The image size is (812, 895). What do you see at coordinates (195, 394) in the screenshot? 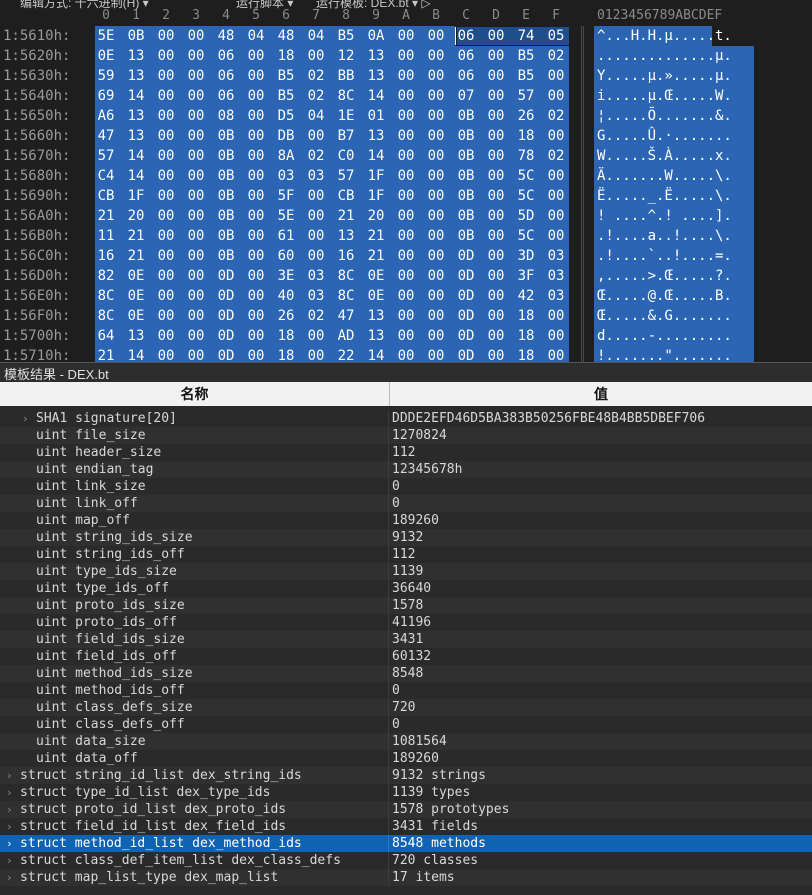
I see `column-header-name: 名称` at bounding box center [195, 394].